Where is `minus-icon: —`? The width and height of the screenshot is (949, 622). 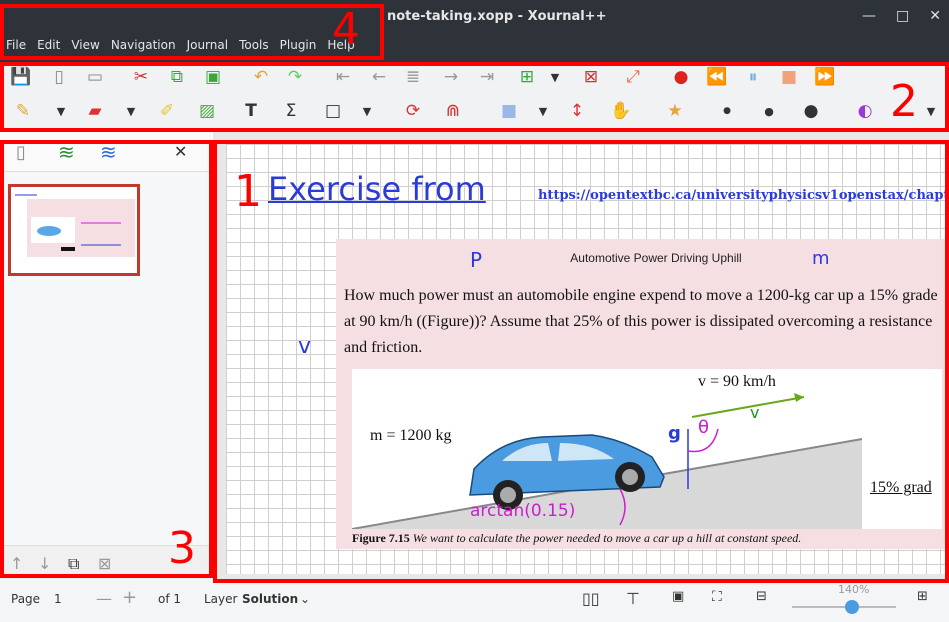 minus-icon: — is located at coordinates (104, 598).